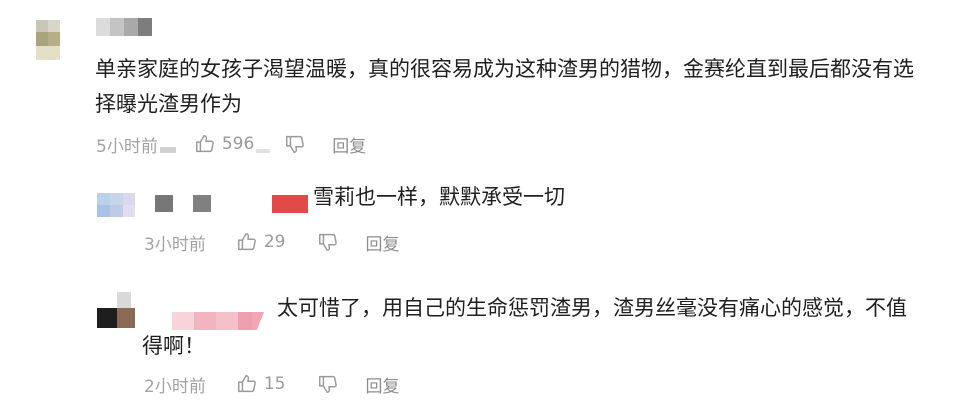 The height and width of the screenshot is (406, 960). Describe the element at coordinates (168, 104) in the screenshot. I see `comment-text-line-2: 择曝光渣男作为` at that location.